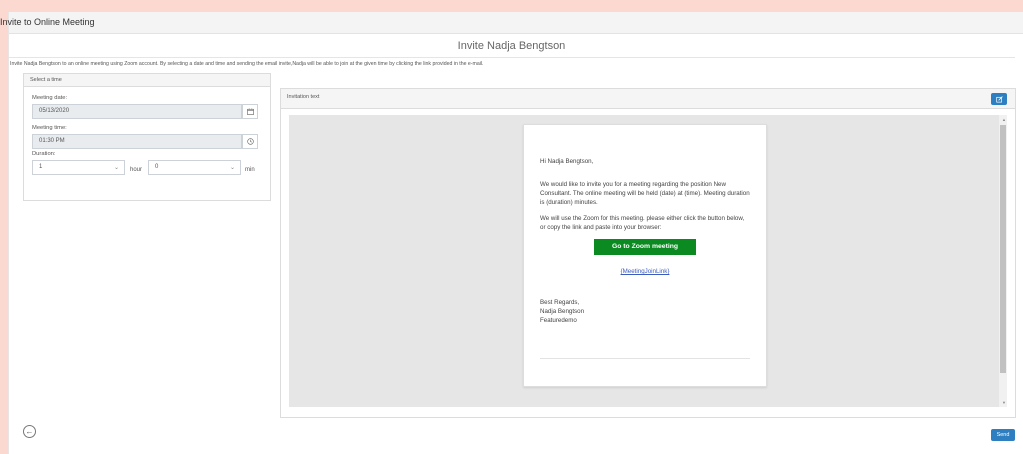 This screenshot has width=1023, height=454. What do you see at coordinates (29, 431) in the screenshot?
I see `back-arrow-icon: ←` at bounding box center [29, 431].